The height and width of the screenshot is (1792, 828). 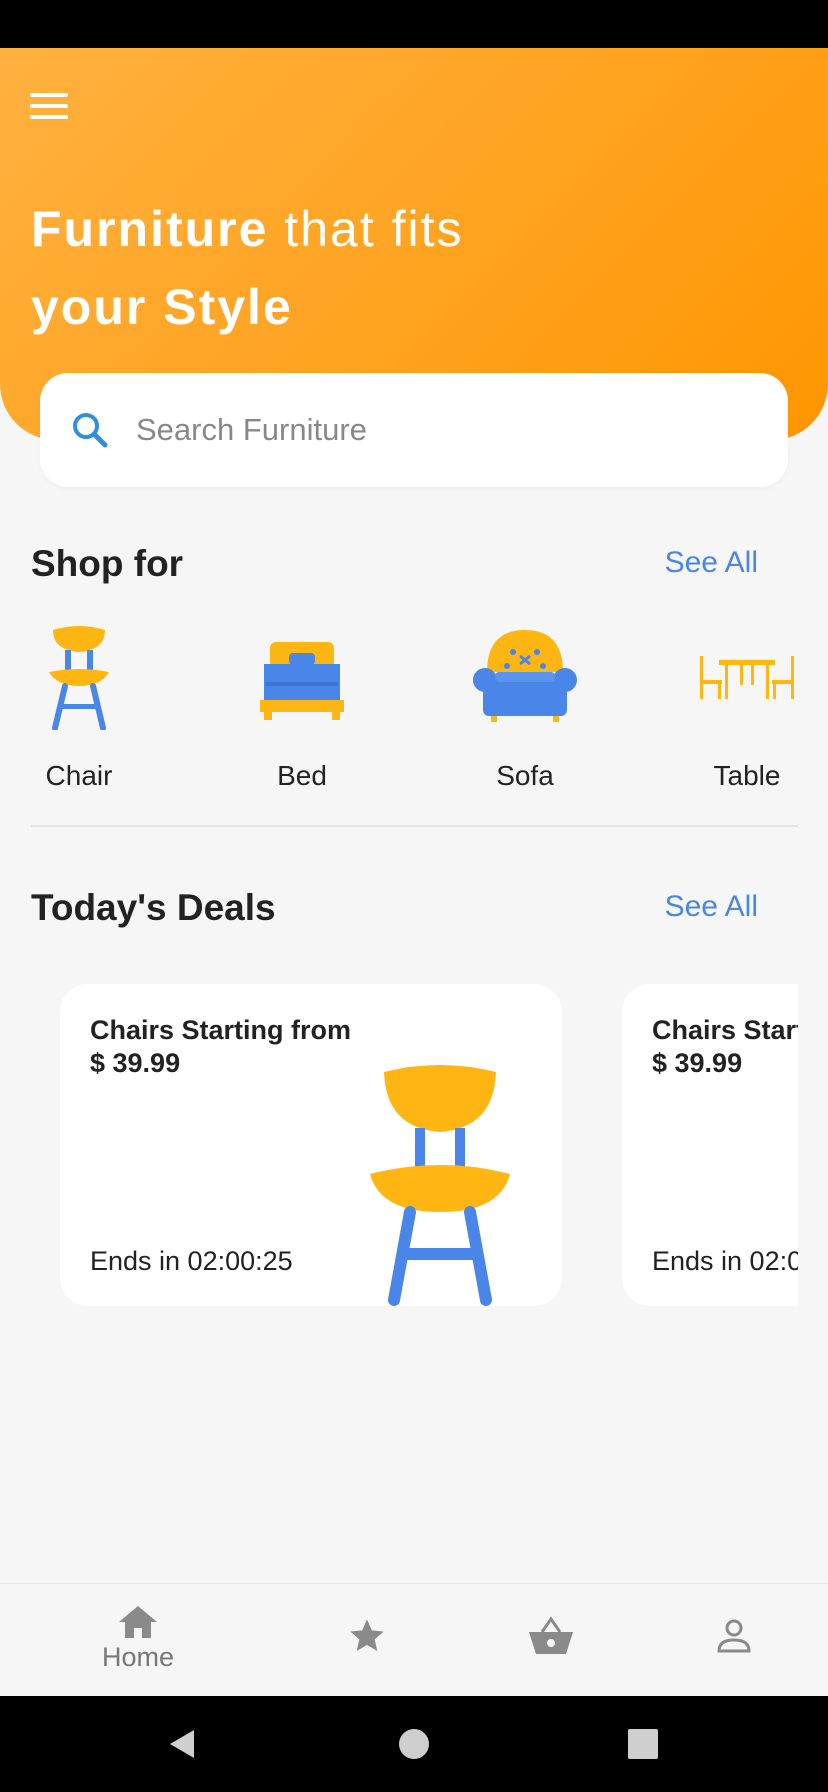 I want to click on system-navigation-bar, so click(x=414, y=1744).